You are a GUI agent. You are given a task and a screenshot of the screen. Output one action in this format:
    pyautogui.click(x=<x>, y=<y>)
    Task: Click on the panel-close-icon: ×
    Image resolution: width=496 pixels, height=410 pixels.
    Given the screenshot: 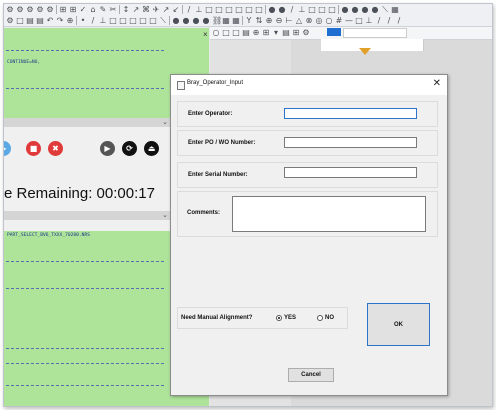 What is the action you would take?
    pyautogui.click(x=205, y=34)
    